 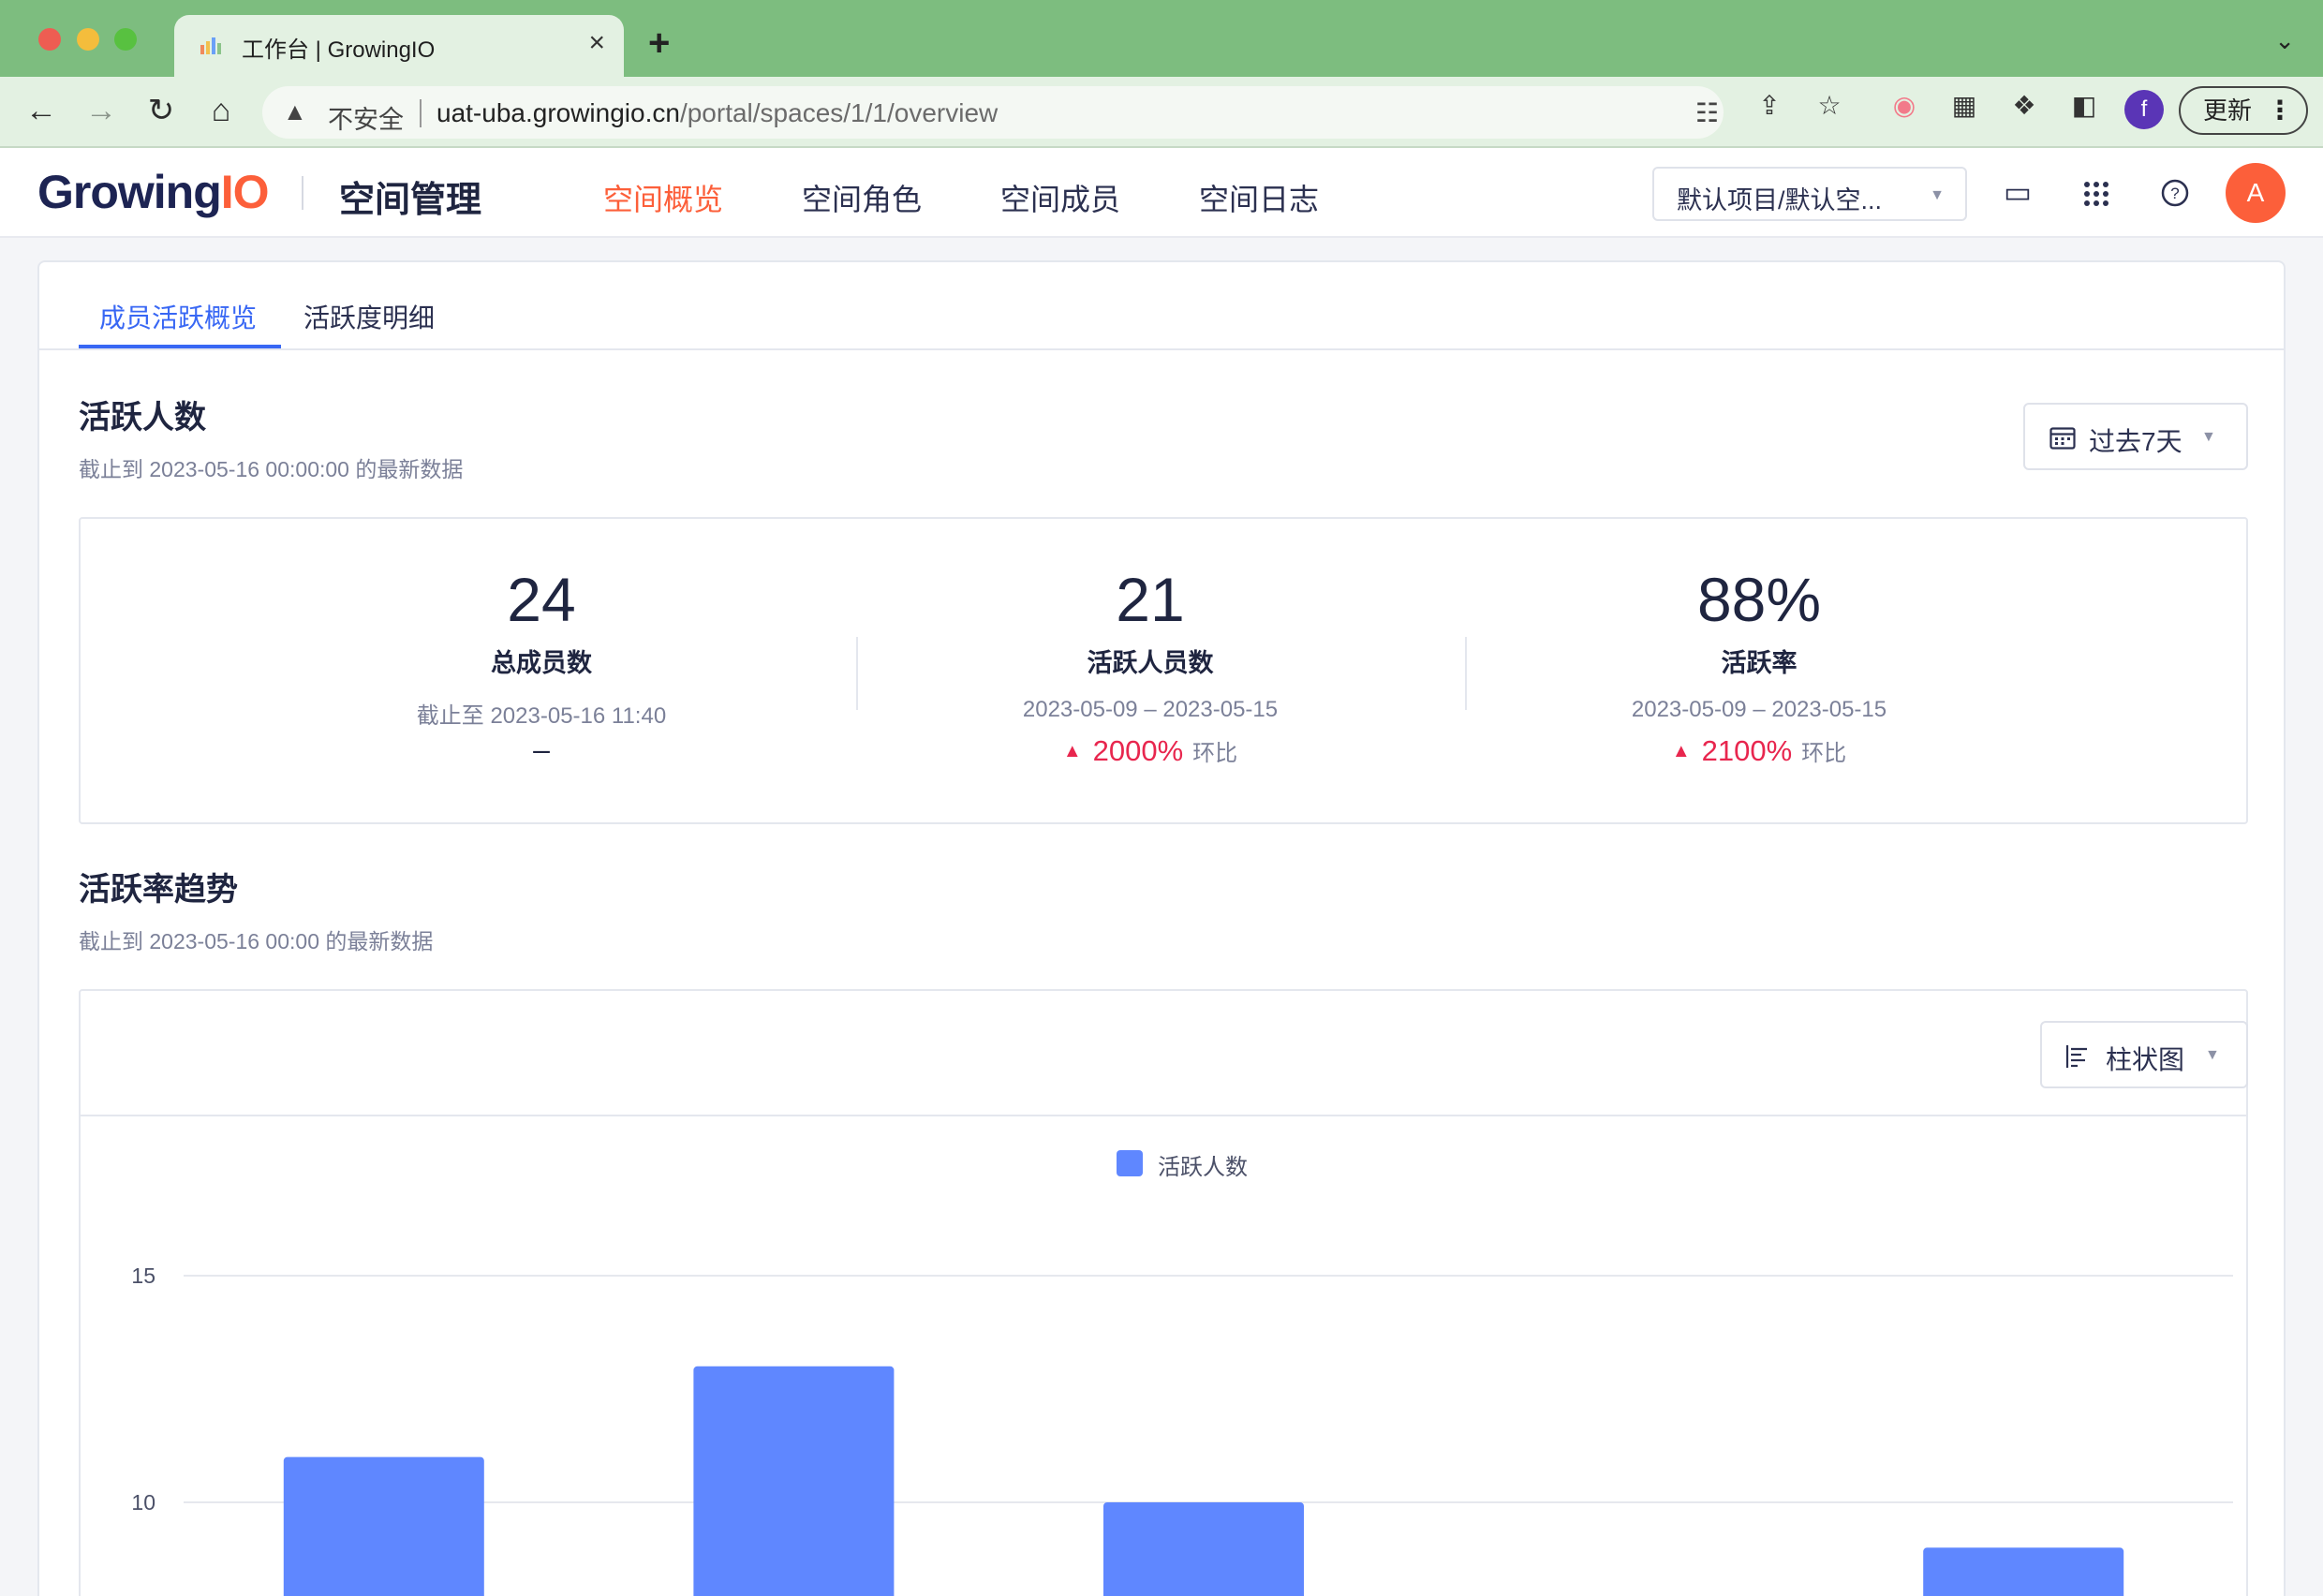 What do you see at coordinates (1769, 106) in the screenshot?
I see `share-icon: ⇪` at bounding box center [1769, 106].